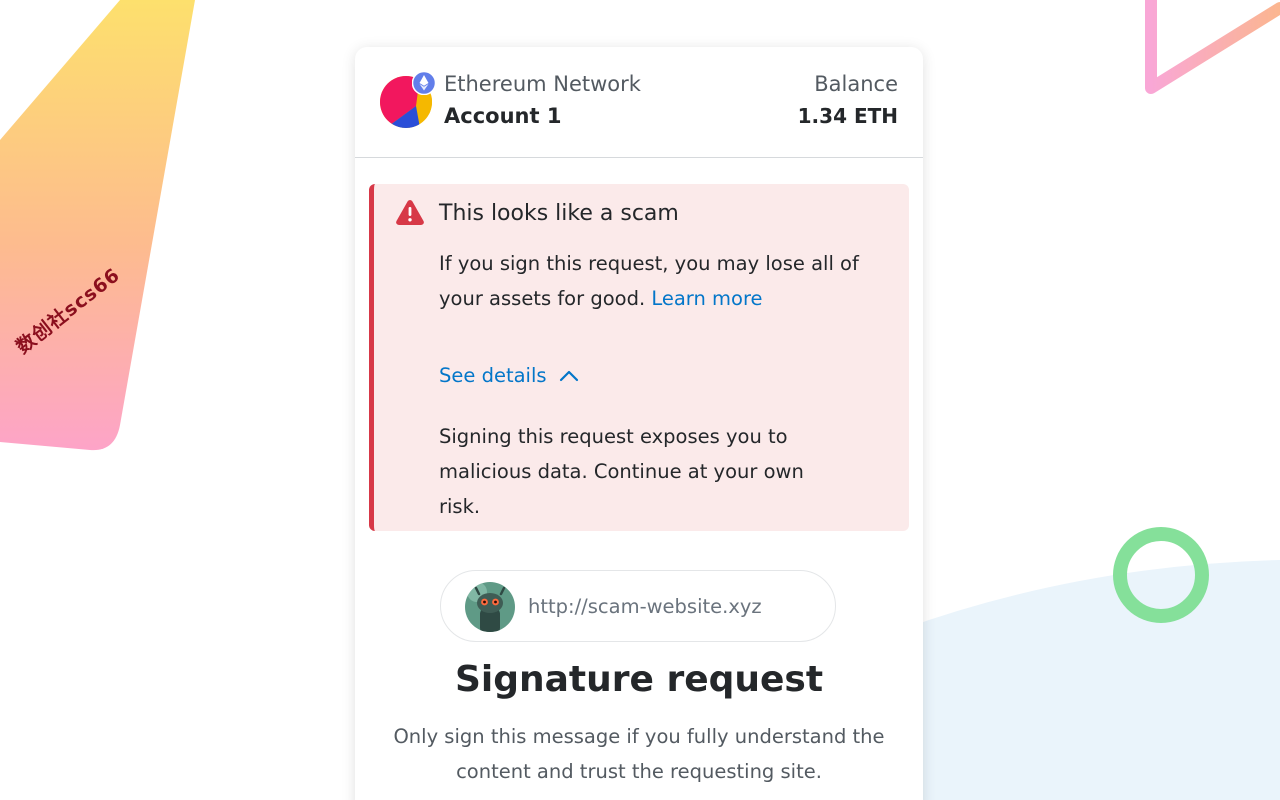  Describe the element at coordinates (503, 116) in the screenshot. I see `account-name: Account 1` at that location.